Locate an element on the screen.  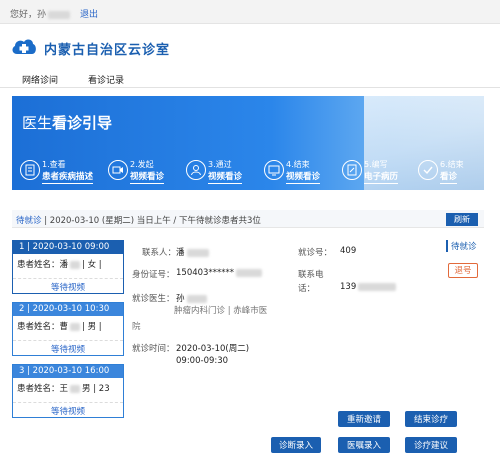
end-treatment-button: 结束诊疗 is located at coordinates (431, 419).